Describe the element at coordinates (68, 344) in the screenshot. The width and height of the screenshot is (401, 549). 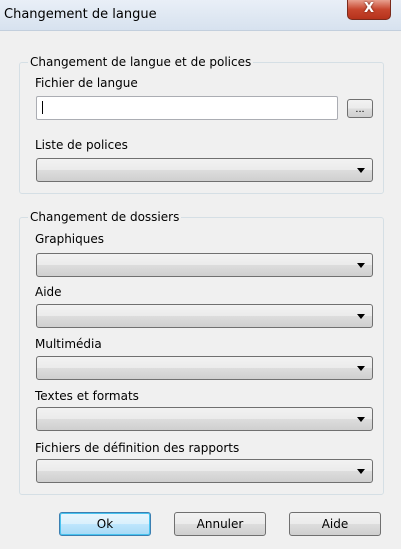
I see `multimedia-label: Multimédia` at that location.